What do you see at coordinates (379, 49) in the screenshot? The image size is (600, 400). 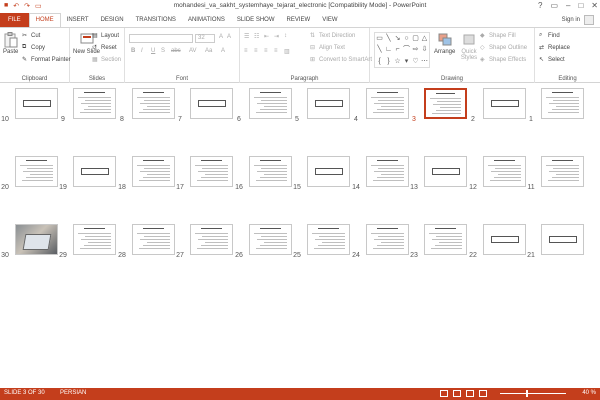 I see `line2-shape-icon: ╲` at bounding box center [379, 49].